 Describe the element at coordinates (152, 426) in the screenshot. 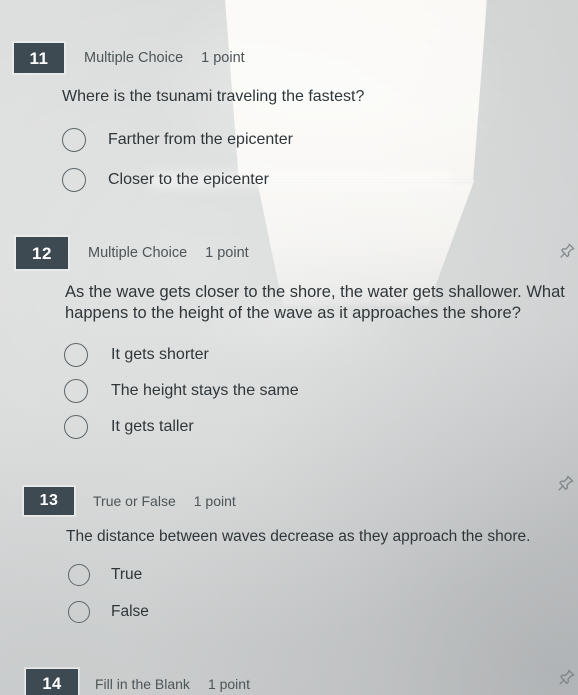

I see `option-label: It gets taller` at that location.